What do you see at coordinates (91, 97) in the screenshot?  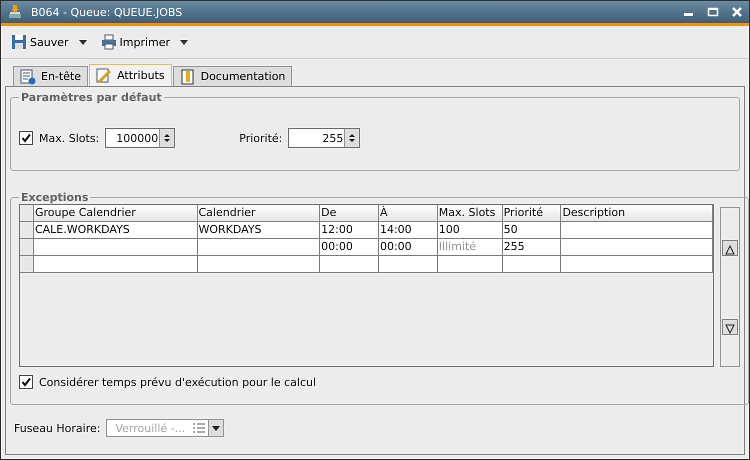 I see `section-title: Paramètres par défaut` at bounding box center [91, 97].